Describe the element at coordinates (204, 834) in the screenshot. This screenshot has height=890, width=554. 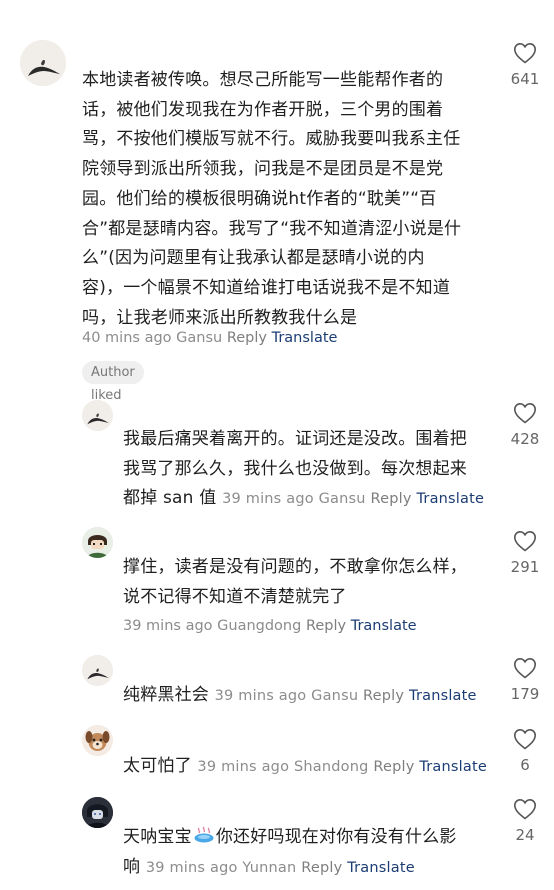
I see `hot-spring-emoji-icon` at that location.